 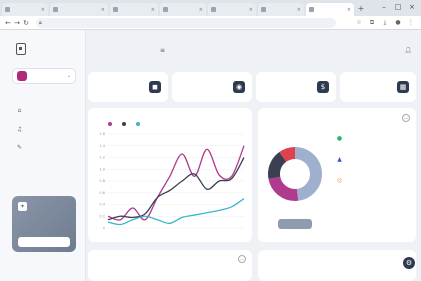 I want to click on triangle-icon: ▲, so click(x=339, y=159).